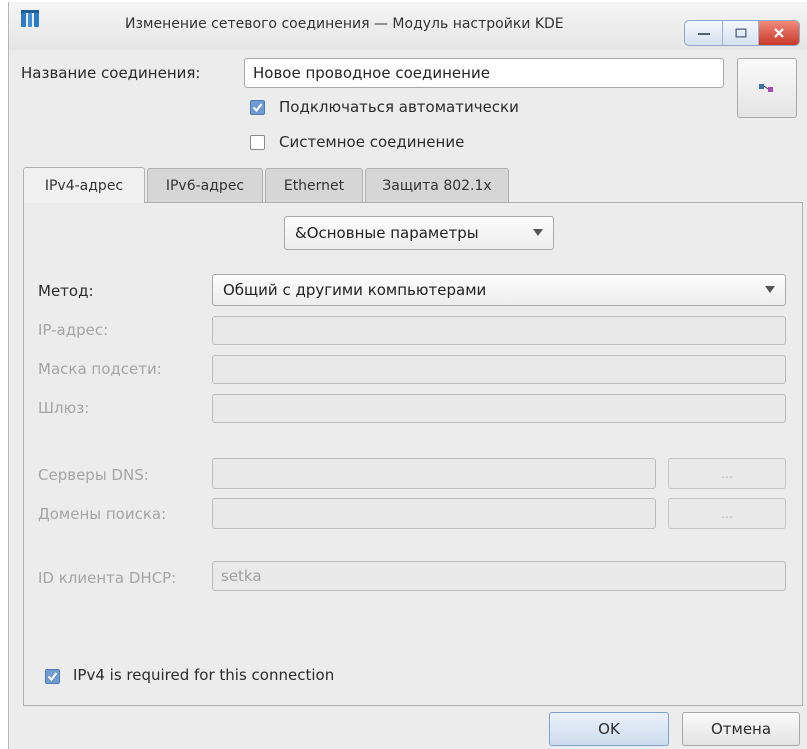  I want to click on subnet-mask-label: Маска подсети:, so click(100, 369).